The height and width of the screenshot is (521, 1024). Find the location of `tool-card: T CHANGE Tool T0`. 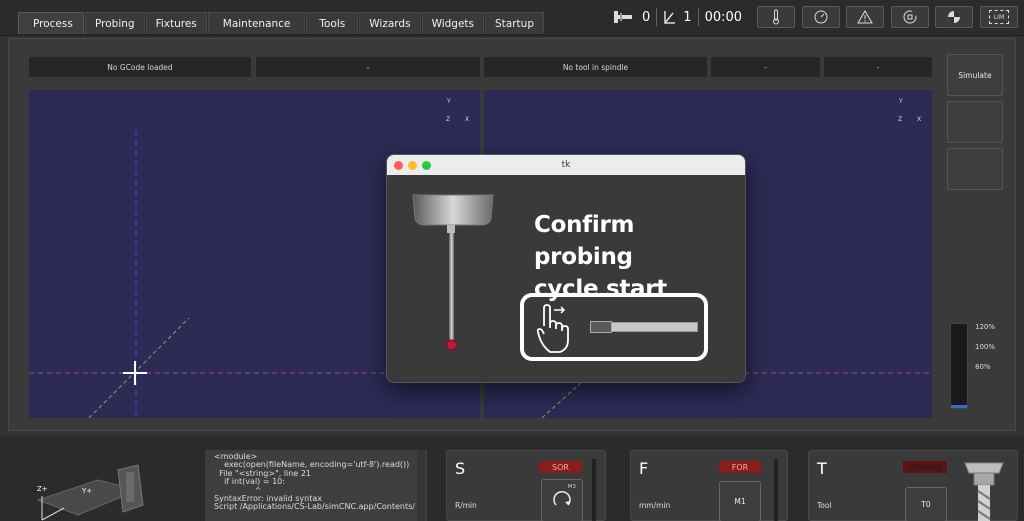

tool-card: T CHANGE Tool T0 is located at coordinates (913, 485).